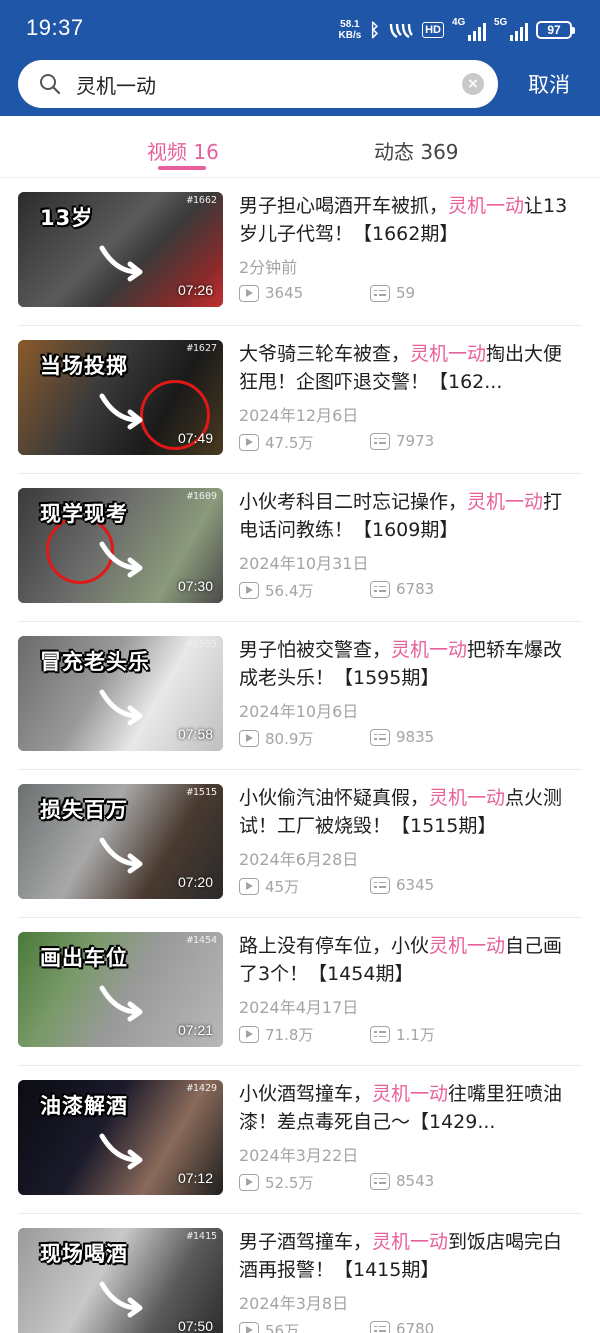 This screenshot has width=600, height=1333. I want to click on signal-4g-icon: 4G, so click(469, 29).